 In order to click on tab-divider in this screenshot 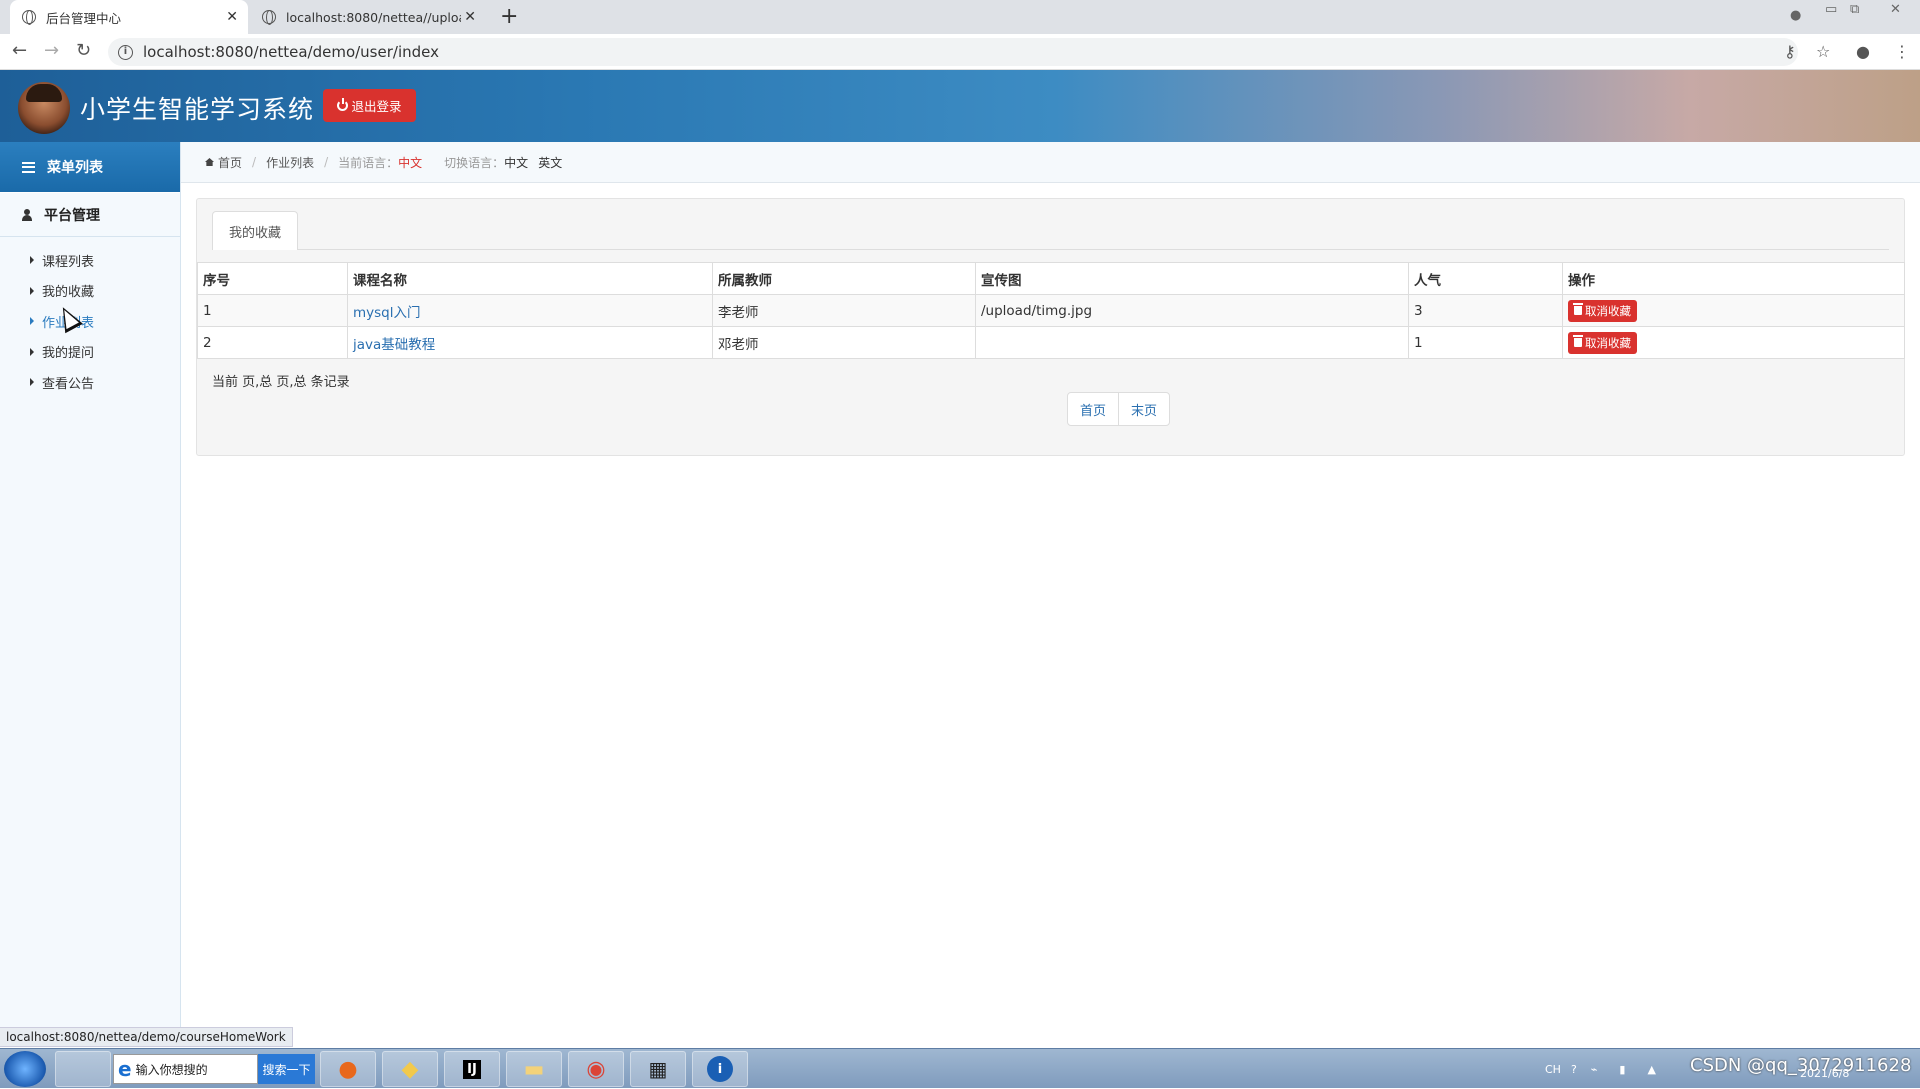, I will do `click(1050, 249)`.